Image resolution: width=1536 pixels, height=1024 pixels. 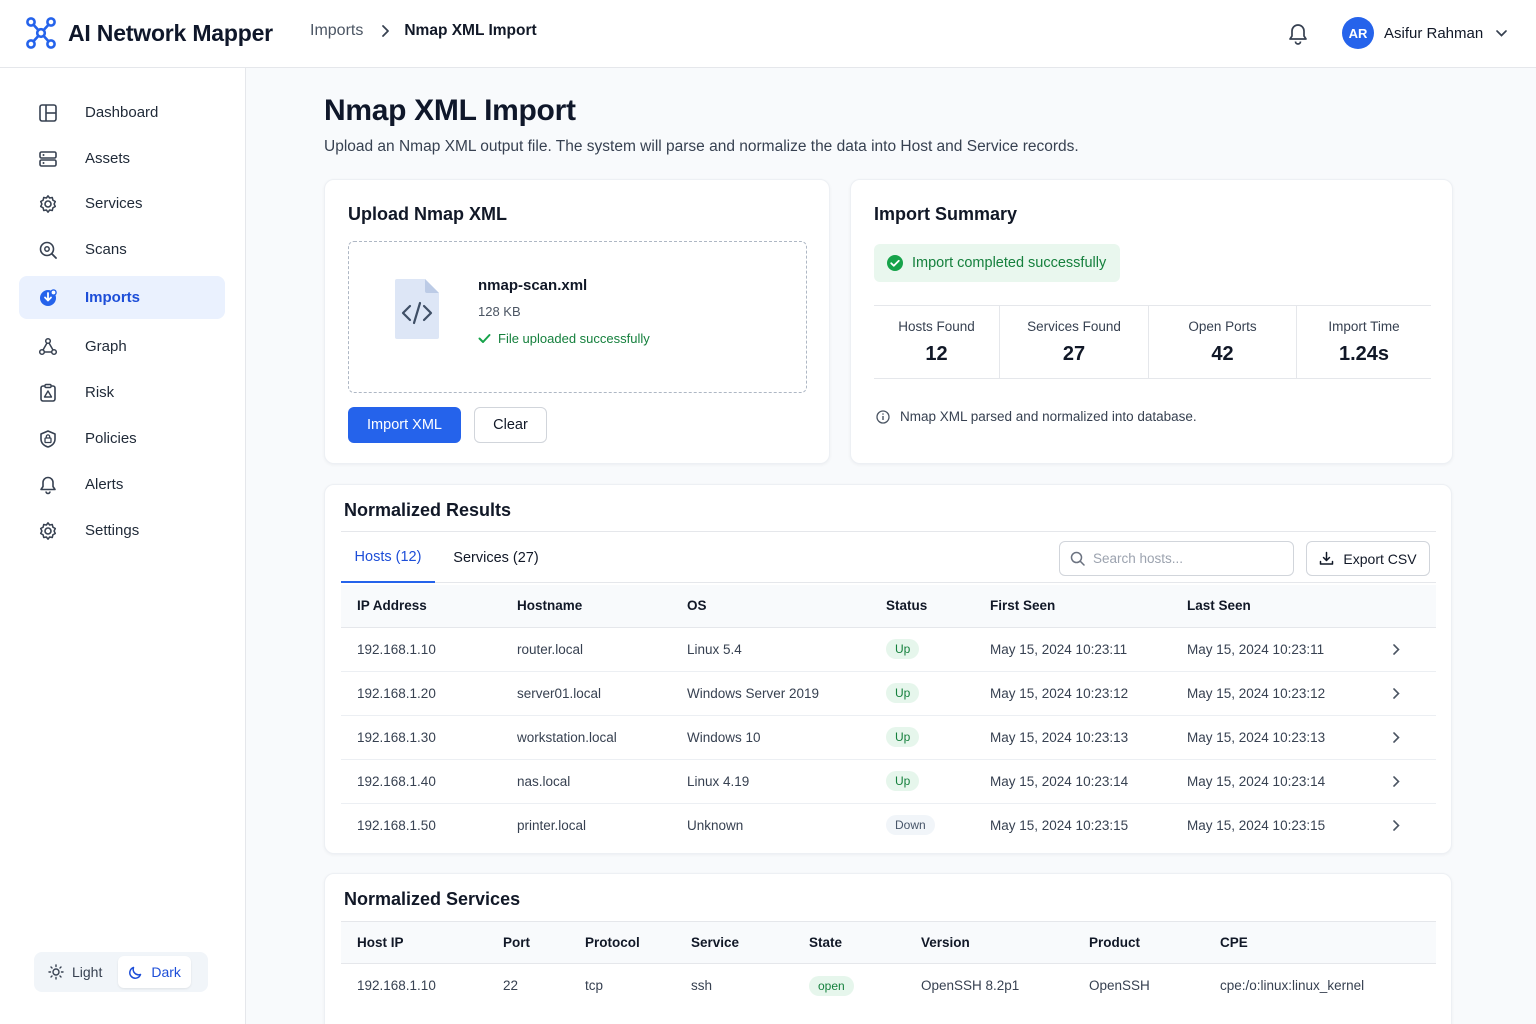 I want to click on column-header: Last Seen, so click(x=1273, y=606).